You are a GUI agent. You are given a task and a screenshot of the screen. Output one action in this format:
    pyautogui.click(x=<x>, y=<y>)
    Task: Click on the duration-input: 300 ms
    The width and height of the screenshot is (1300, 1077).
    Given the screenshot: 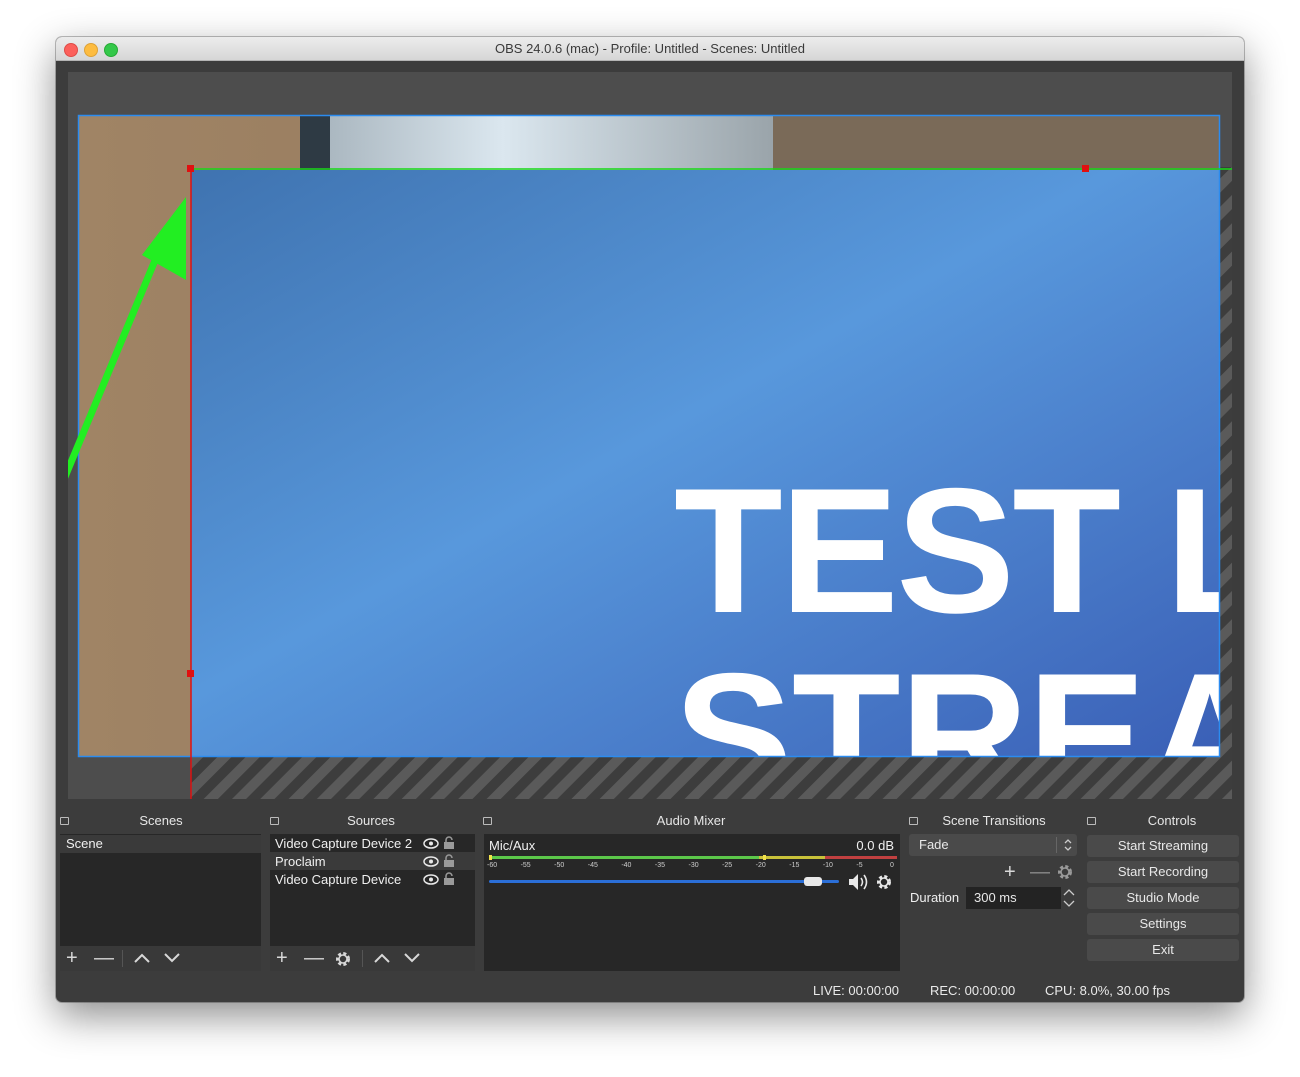 What is the action you would take?
    pyautogui.click(x=1013, y=898)
    